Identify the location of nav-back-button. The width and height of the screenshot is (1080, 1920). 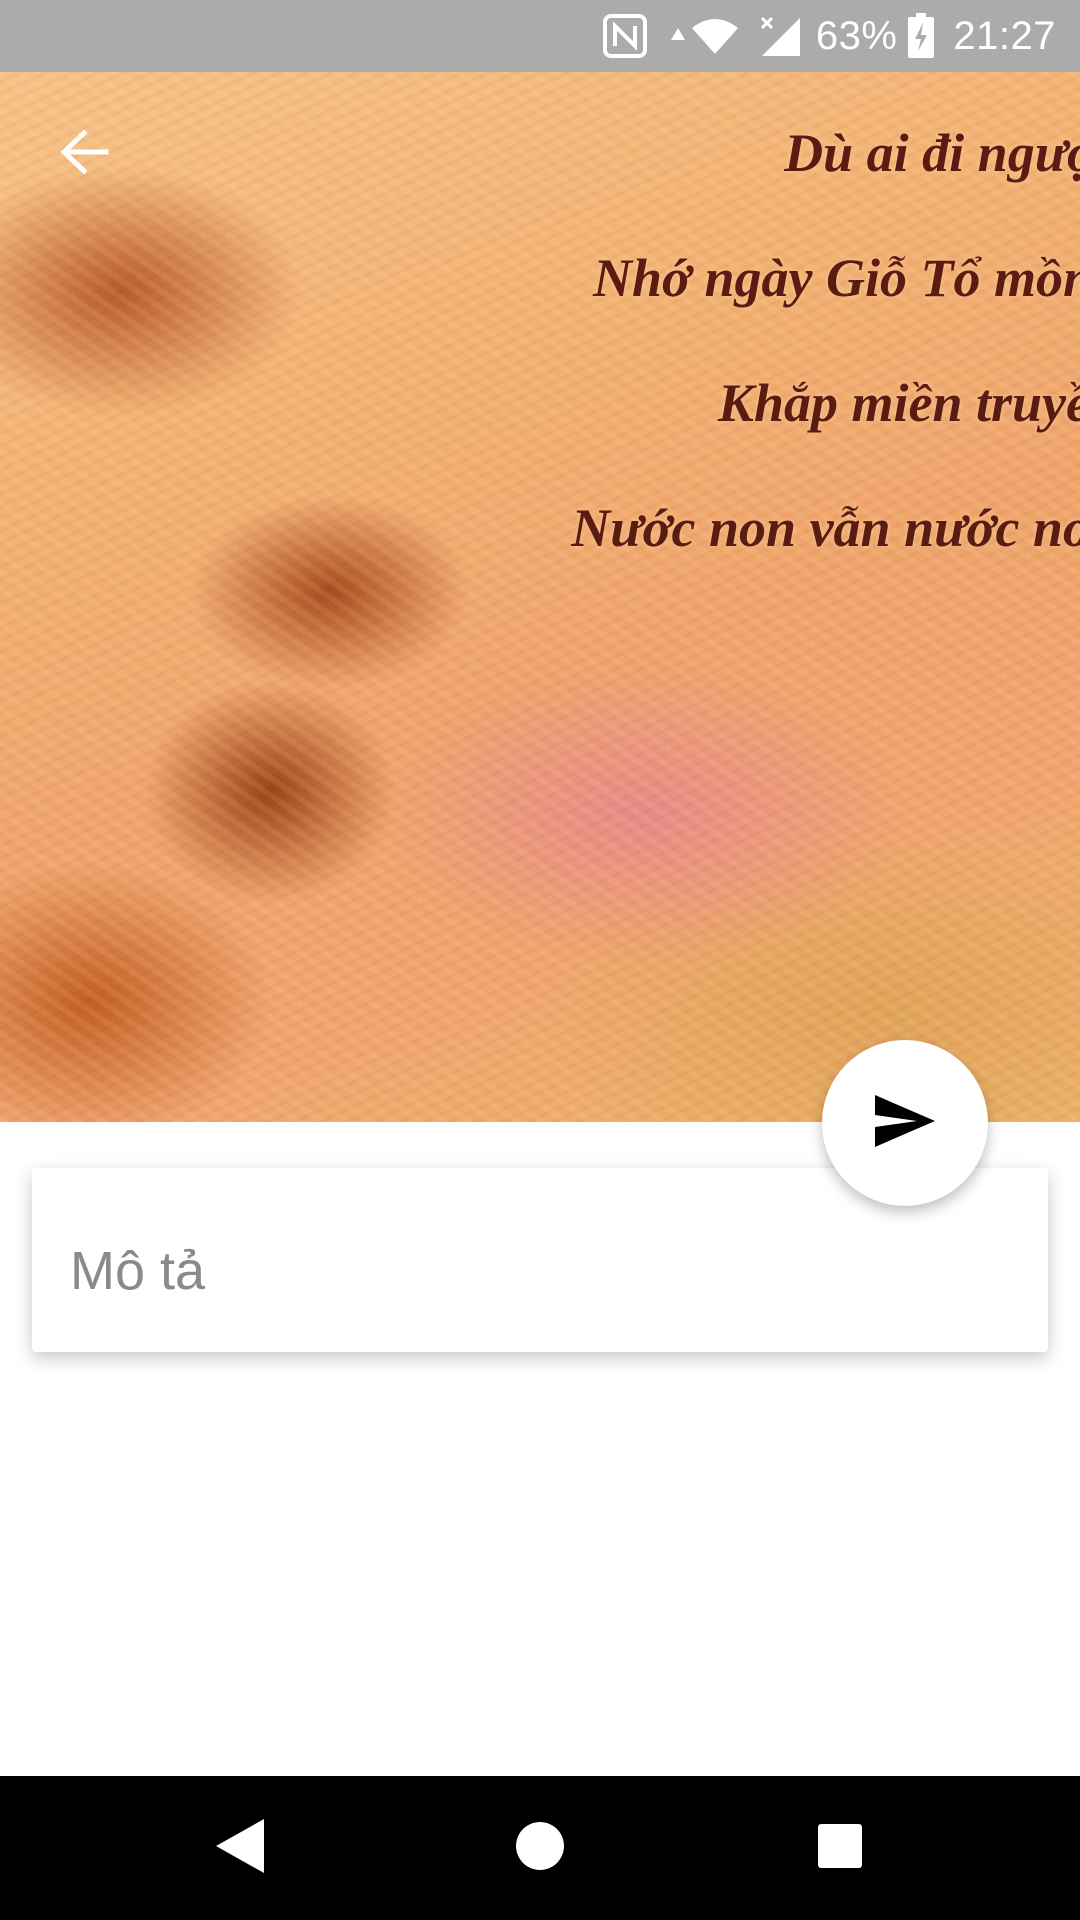
(240, 1848).